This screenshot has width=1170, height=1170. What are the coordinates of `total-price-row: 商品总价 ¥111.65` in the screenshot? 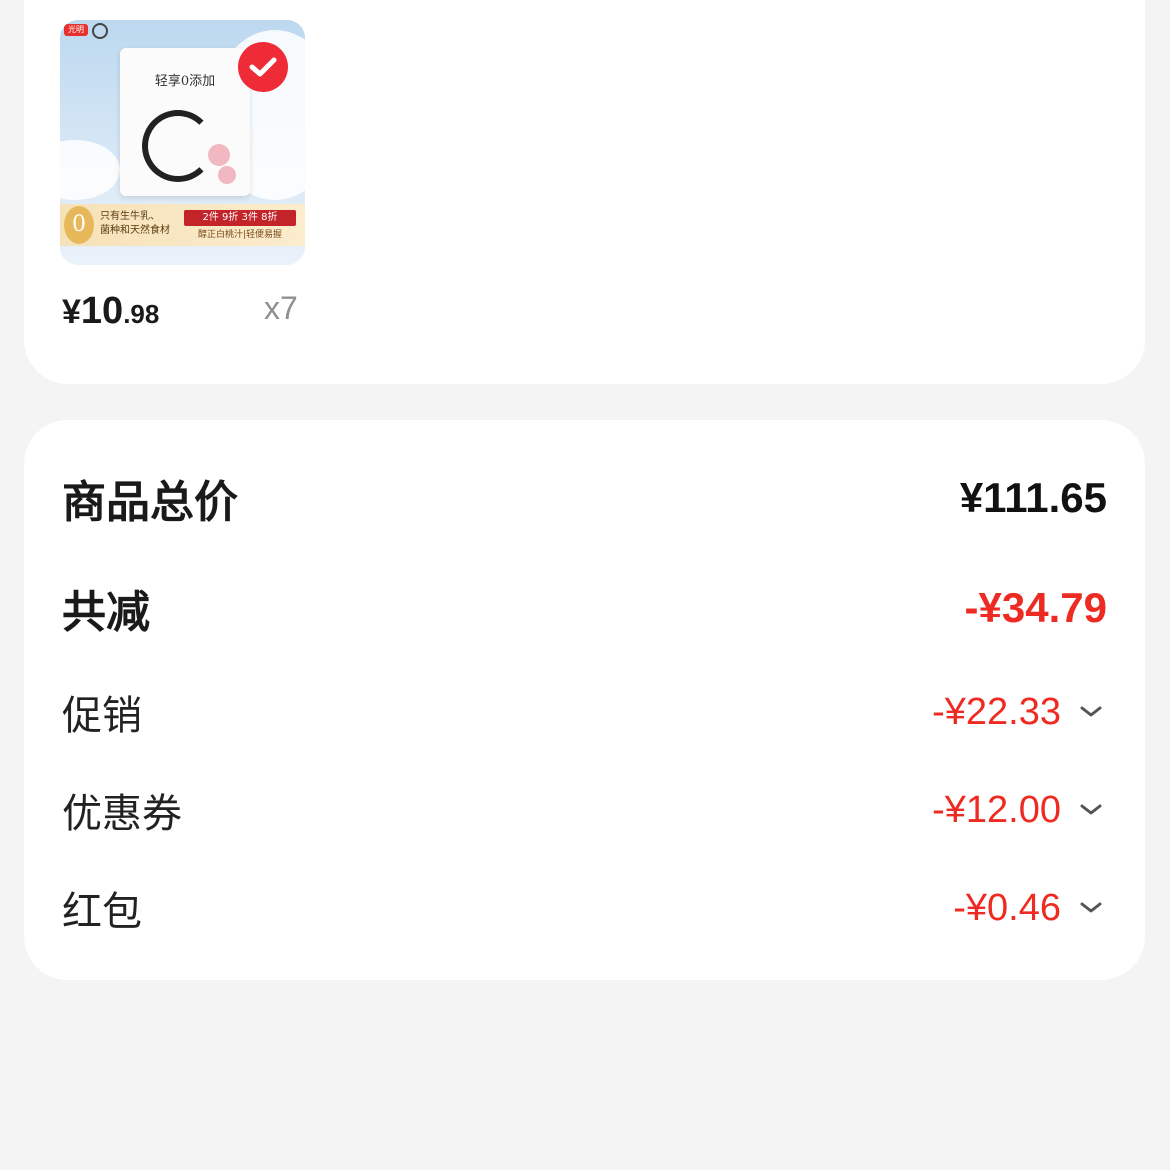 It's located at (584, 498).